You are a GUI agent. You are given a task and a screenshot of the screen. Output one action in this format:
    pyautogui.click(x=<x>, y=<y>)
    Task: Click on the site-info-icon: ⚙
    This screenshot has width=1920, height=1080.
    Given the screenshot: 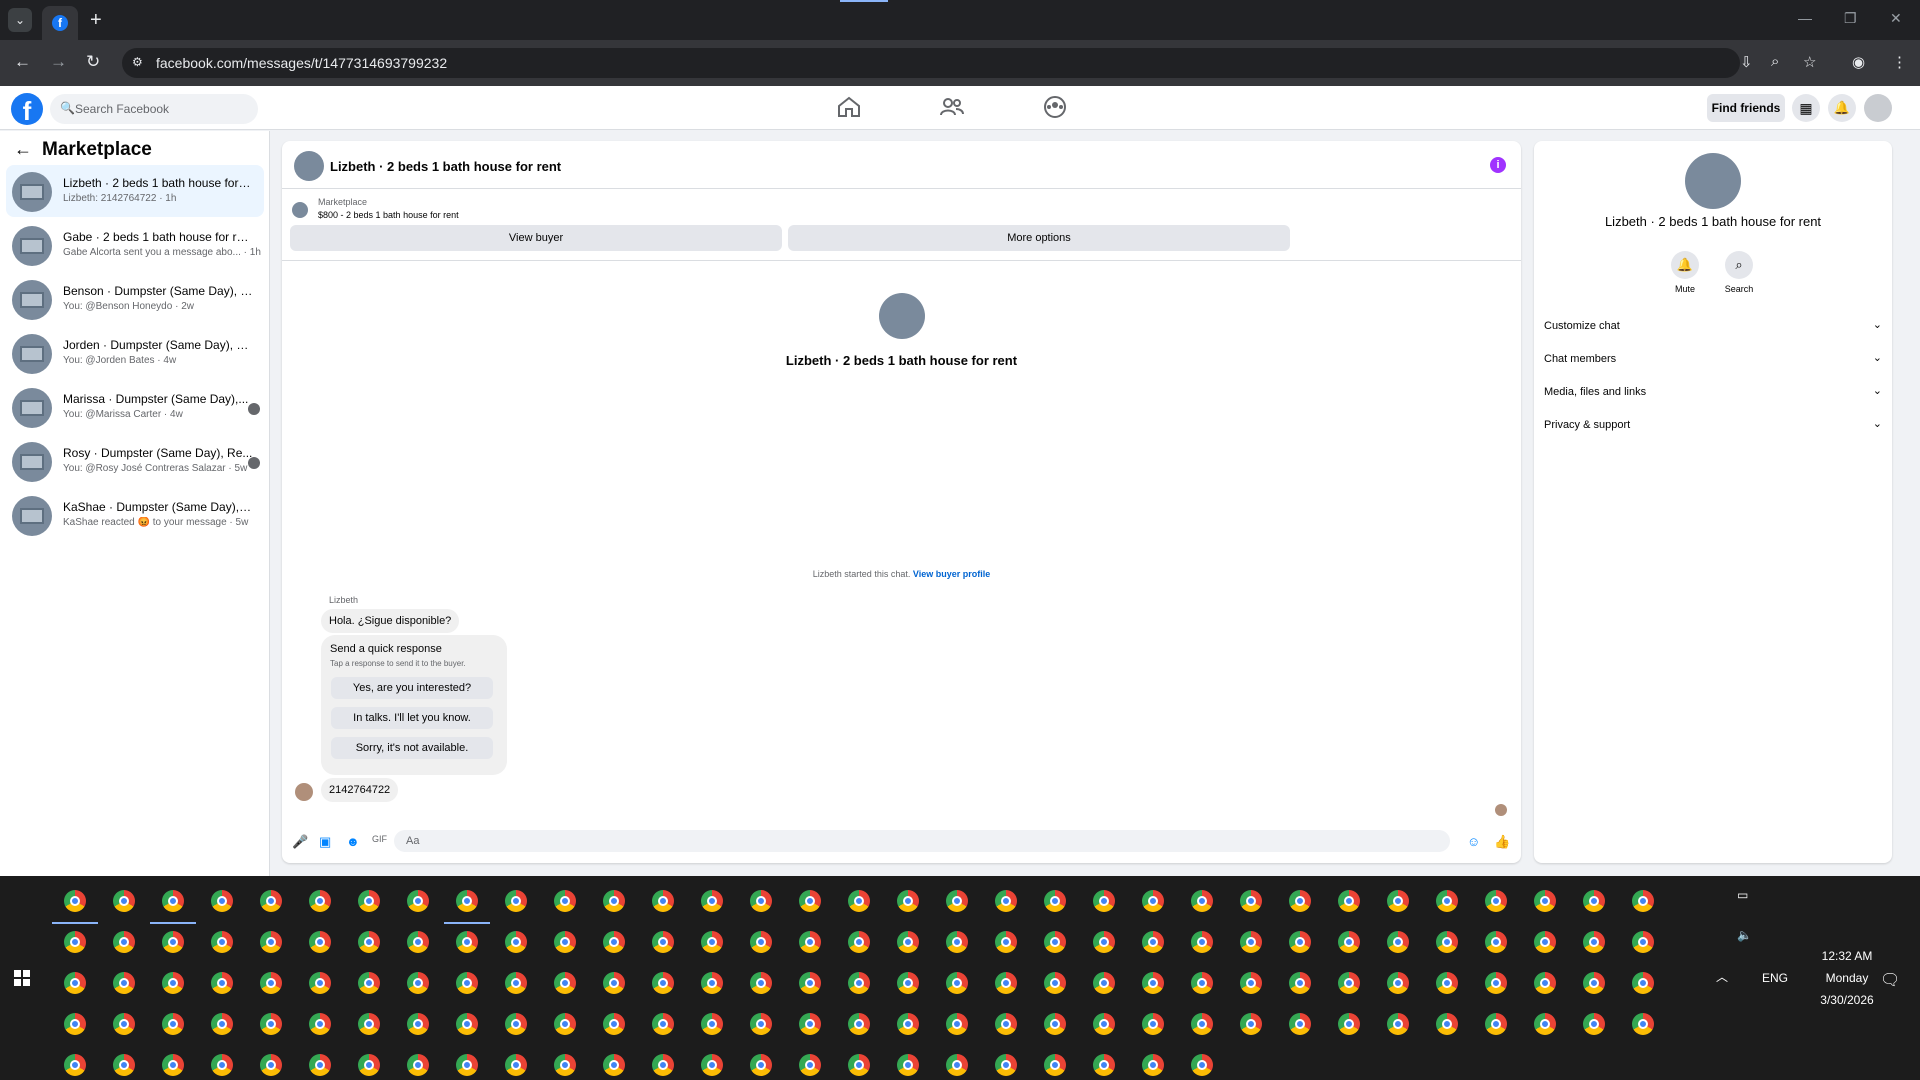 What is the action you would take?
    pyautogui.click(x=140, y=63)
    